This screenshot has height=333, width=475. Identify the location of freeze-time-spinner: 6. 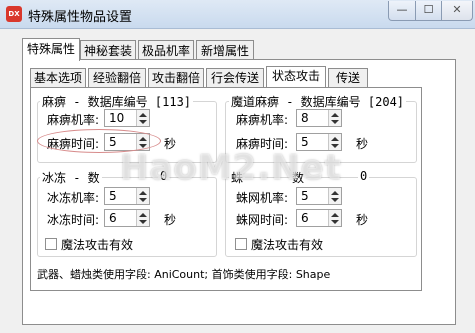
(127, 218).